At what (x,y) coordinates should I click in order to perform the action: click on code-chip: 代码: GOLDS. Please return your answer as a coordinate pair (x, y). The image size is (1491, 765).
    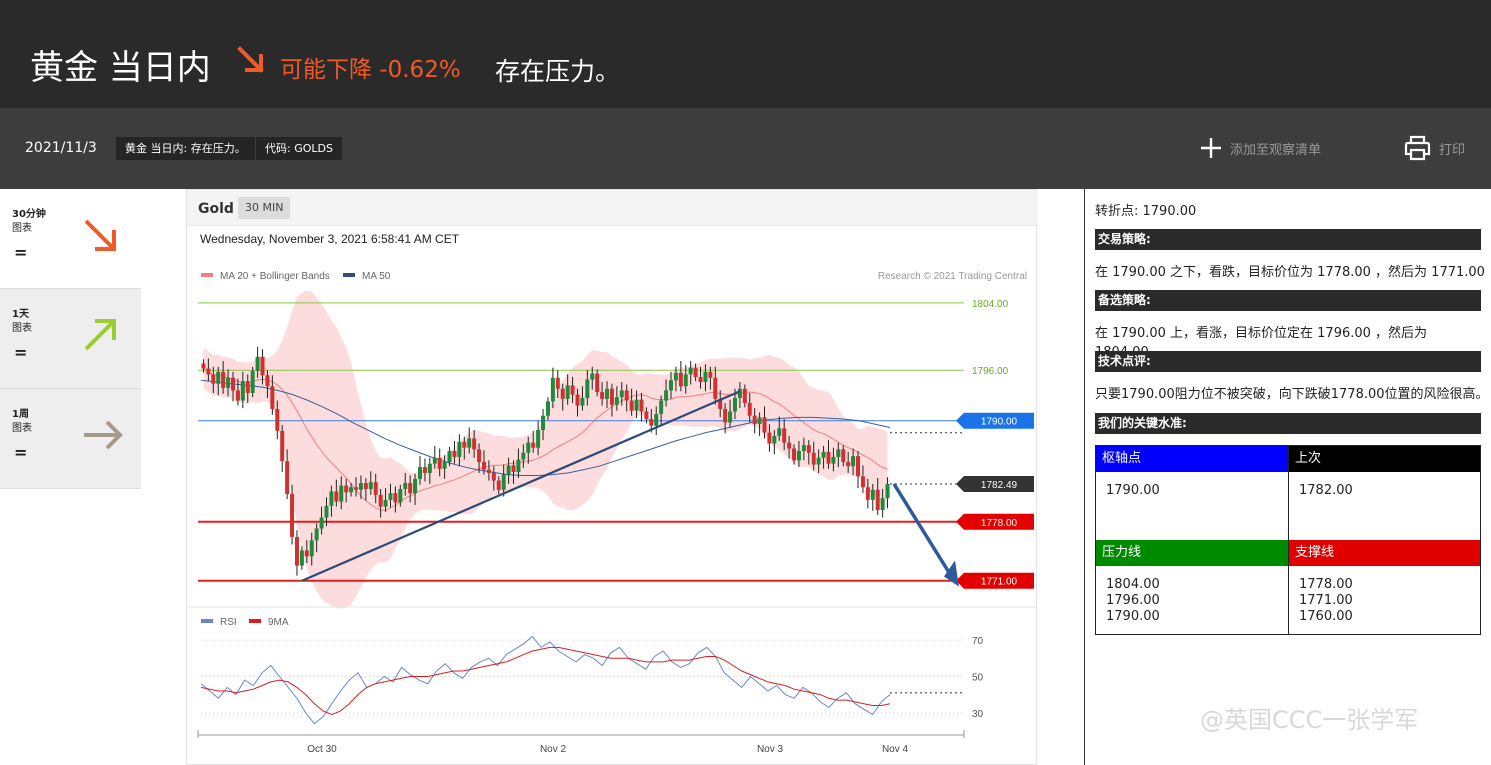
    Looking at the image, I should click on (299, 148).